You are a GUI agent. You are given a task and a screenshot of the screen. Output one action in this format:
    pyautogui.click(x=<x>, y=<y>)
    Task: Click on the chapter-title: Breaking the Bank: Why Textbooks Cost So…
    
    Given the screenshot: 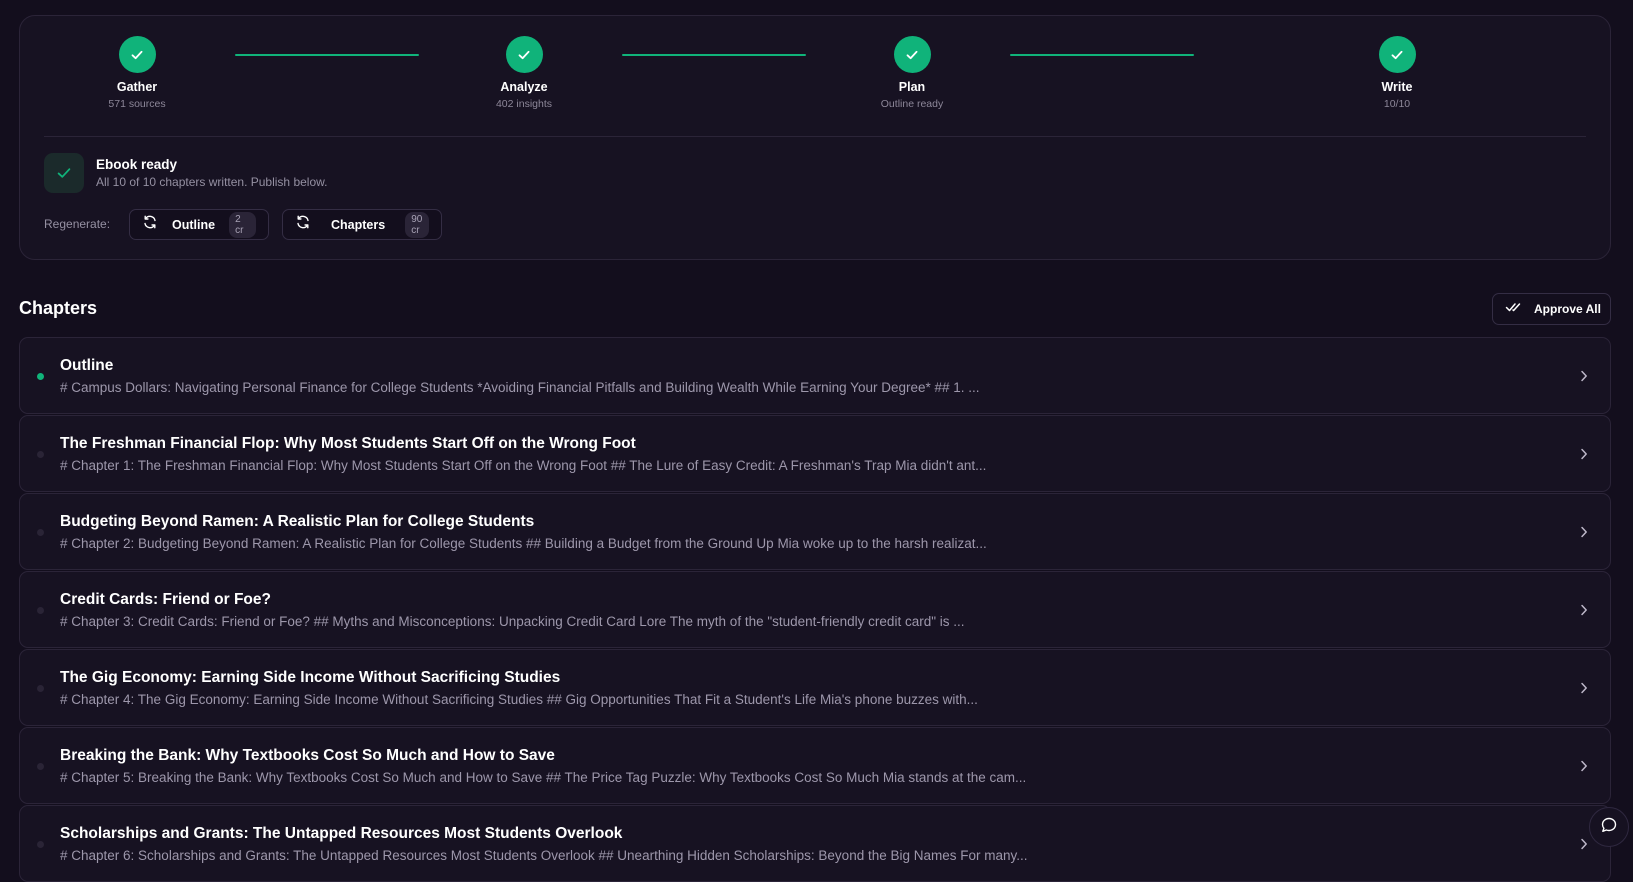 What is the action you would take?
    pyautogui.click(x=307, y=755)
    